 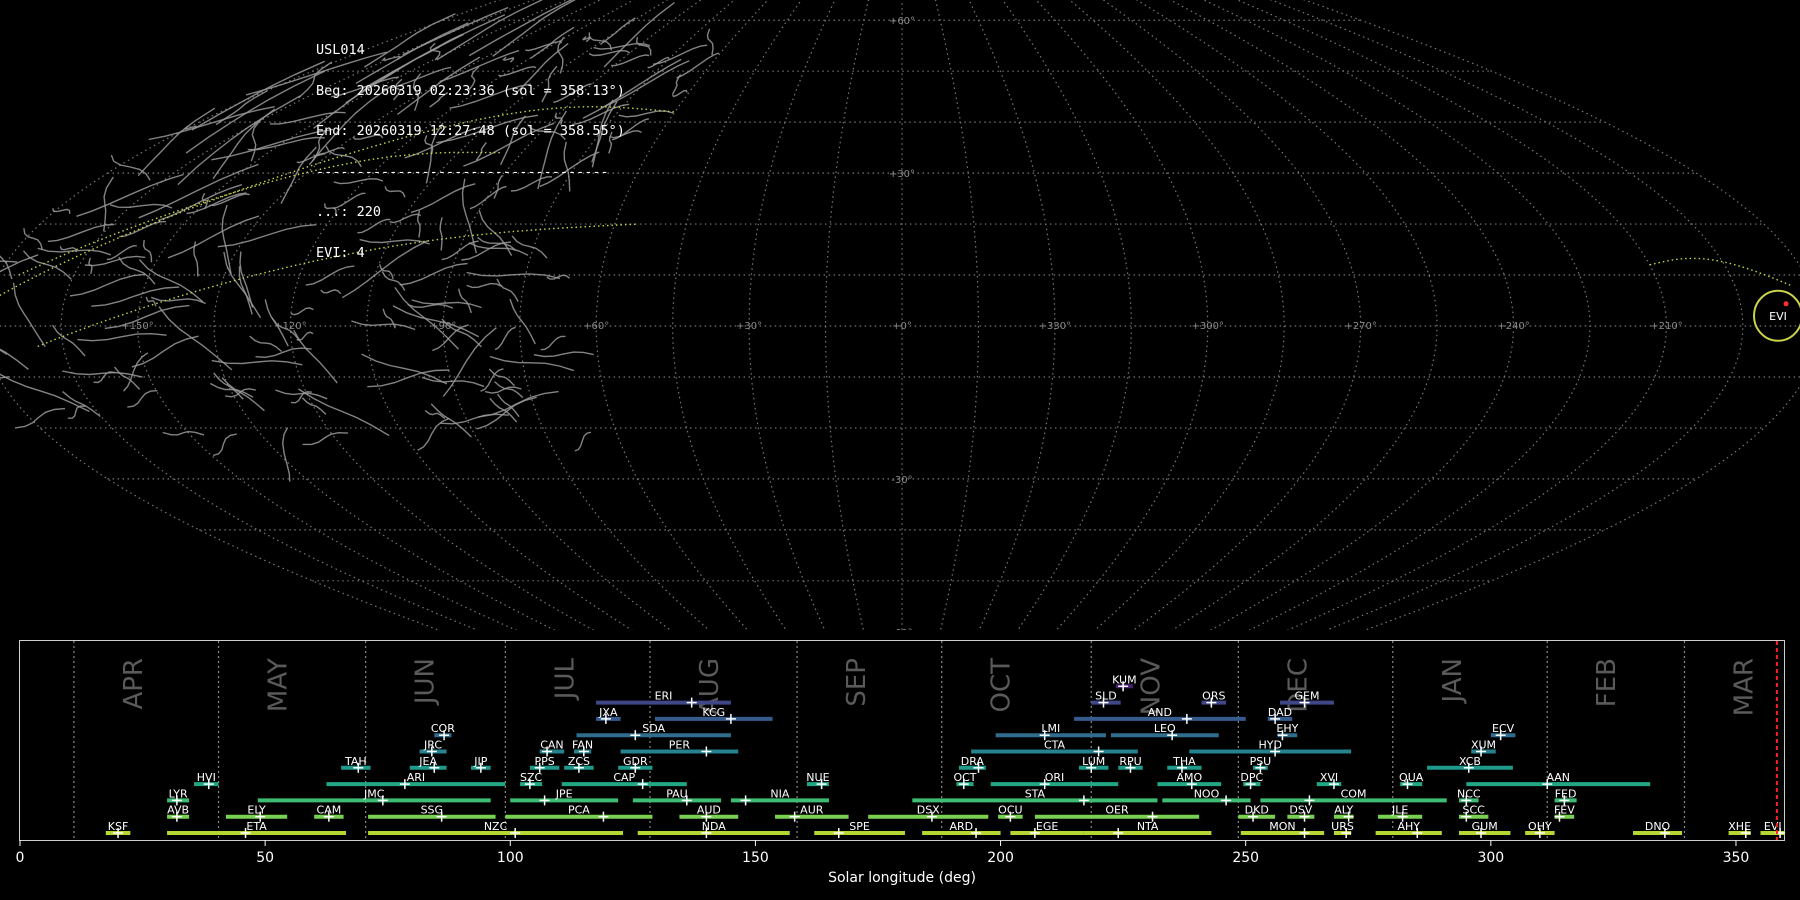 I want to click on shower-label: URS, so click(x=1342, y=826).